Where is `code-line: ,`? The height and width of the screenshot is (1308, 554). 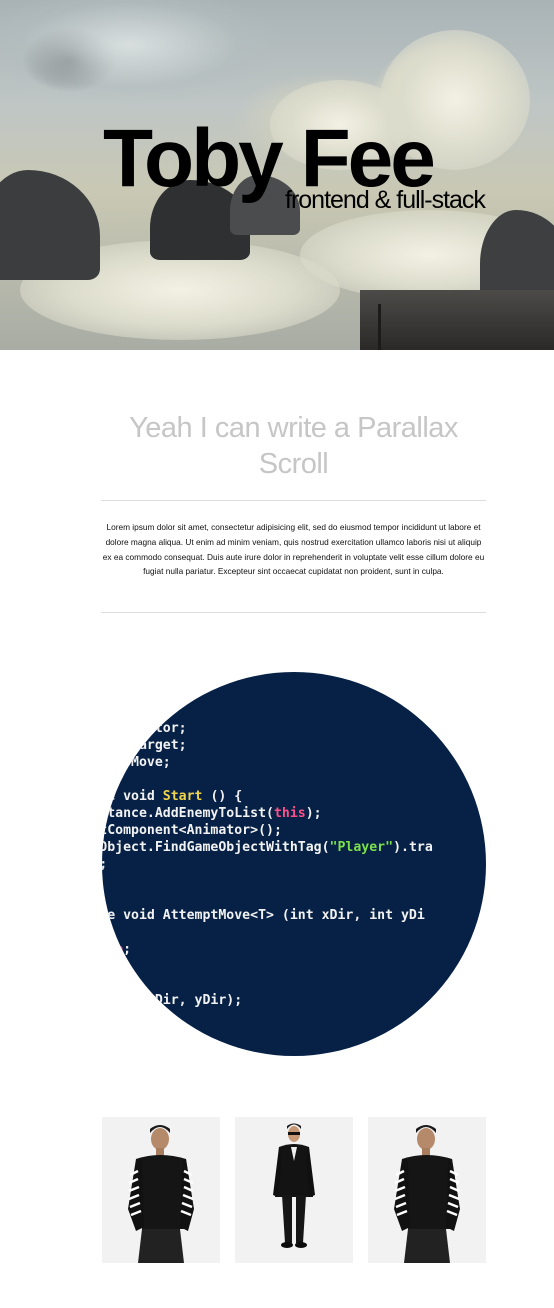
code-line: , is located at coordinates (267, 694).